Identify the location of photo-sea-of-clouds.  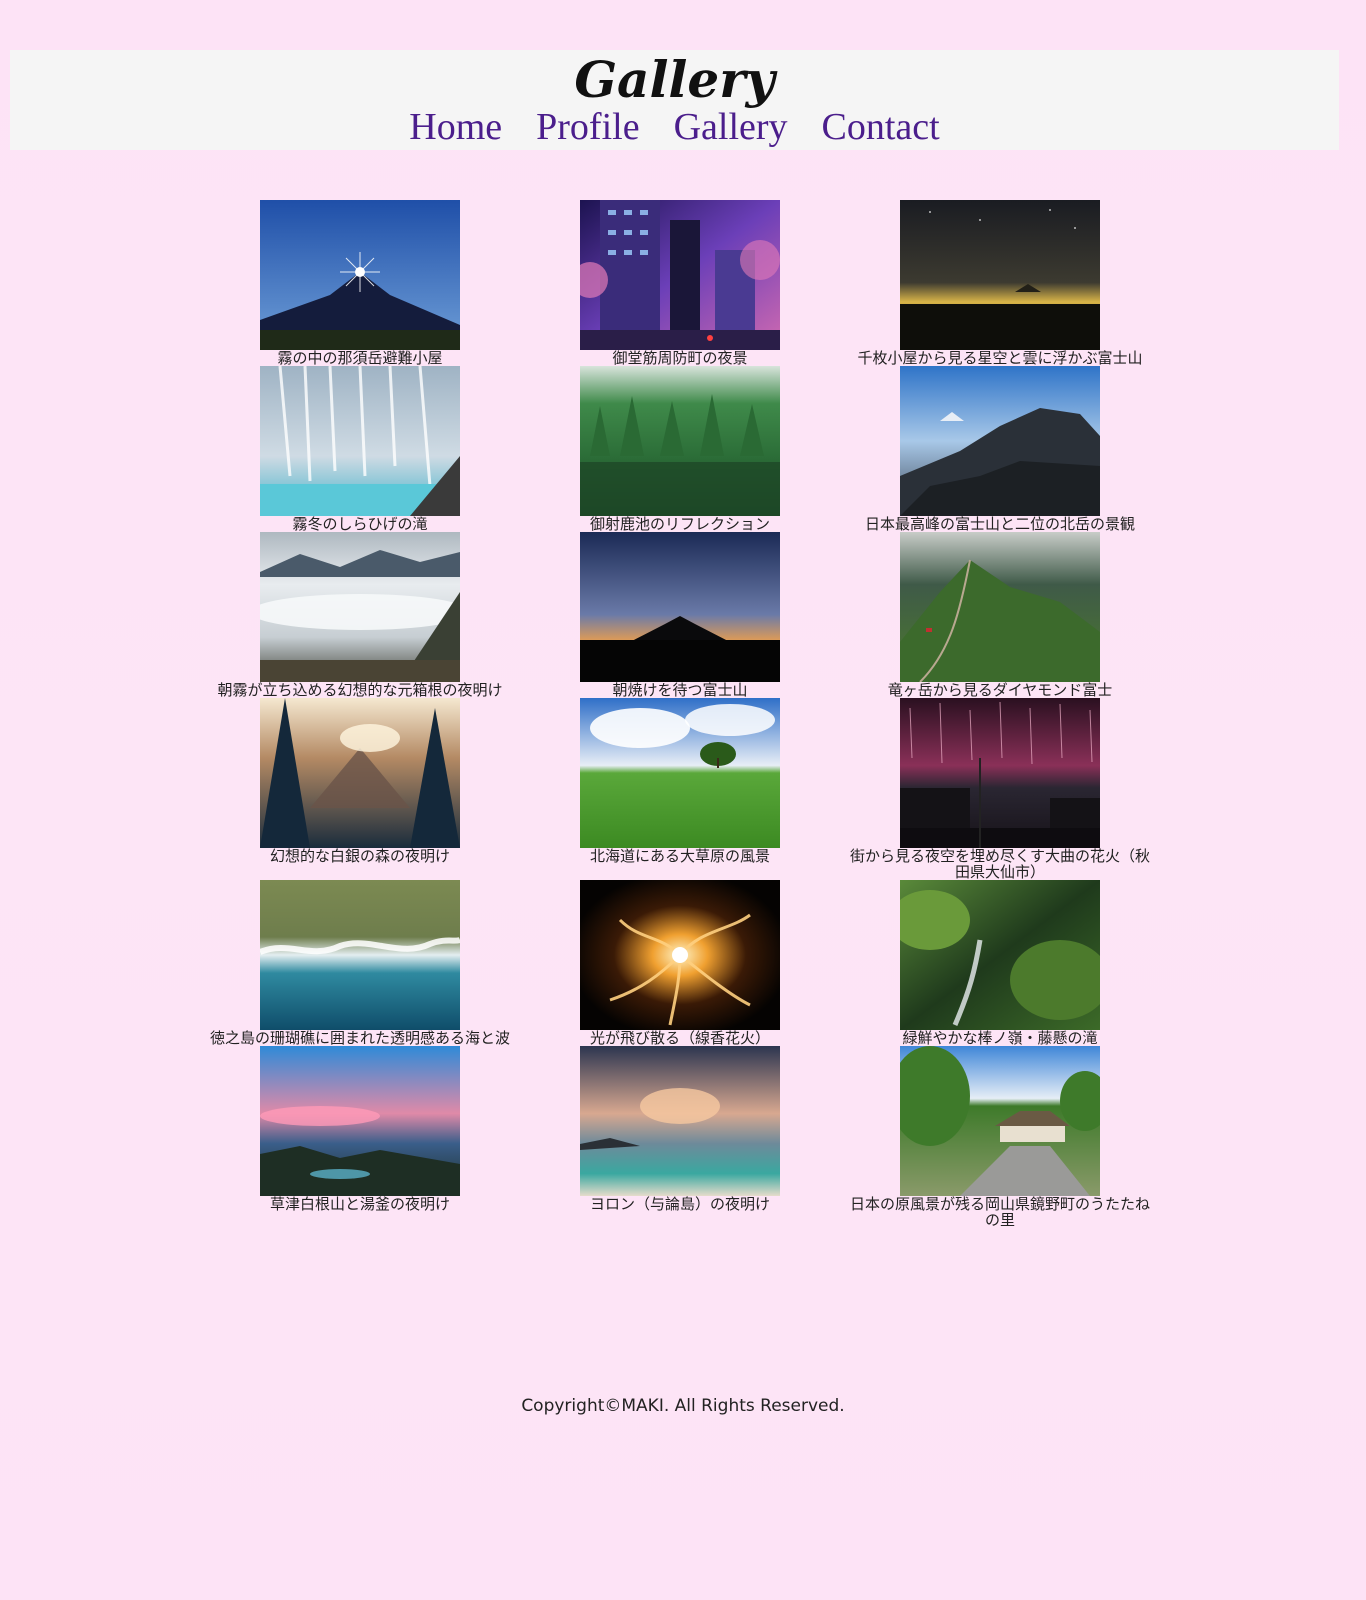
(360, 607).